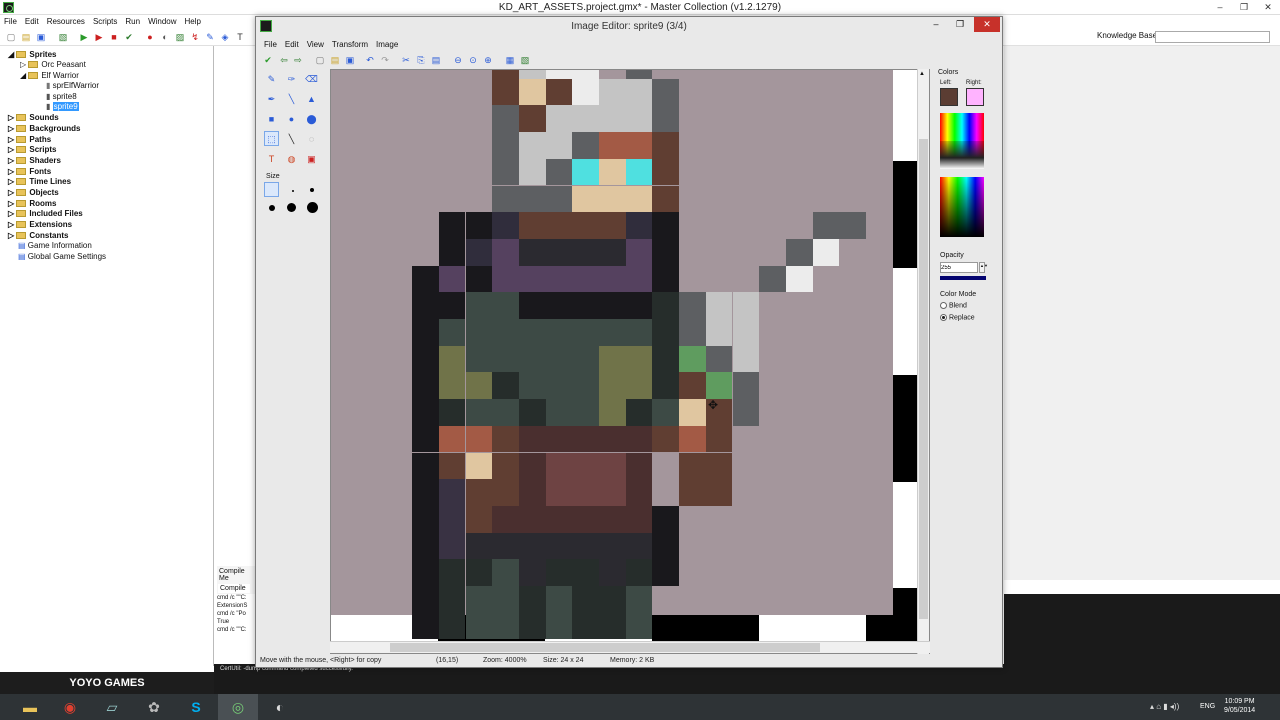 The height and width of the screenshot is (720, 1280). I want to click on export-icon: ▧, so click(63, 37).